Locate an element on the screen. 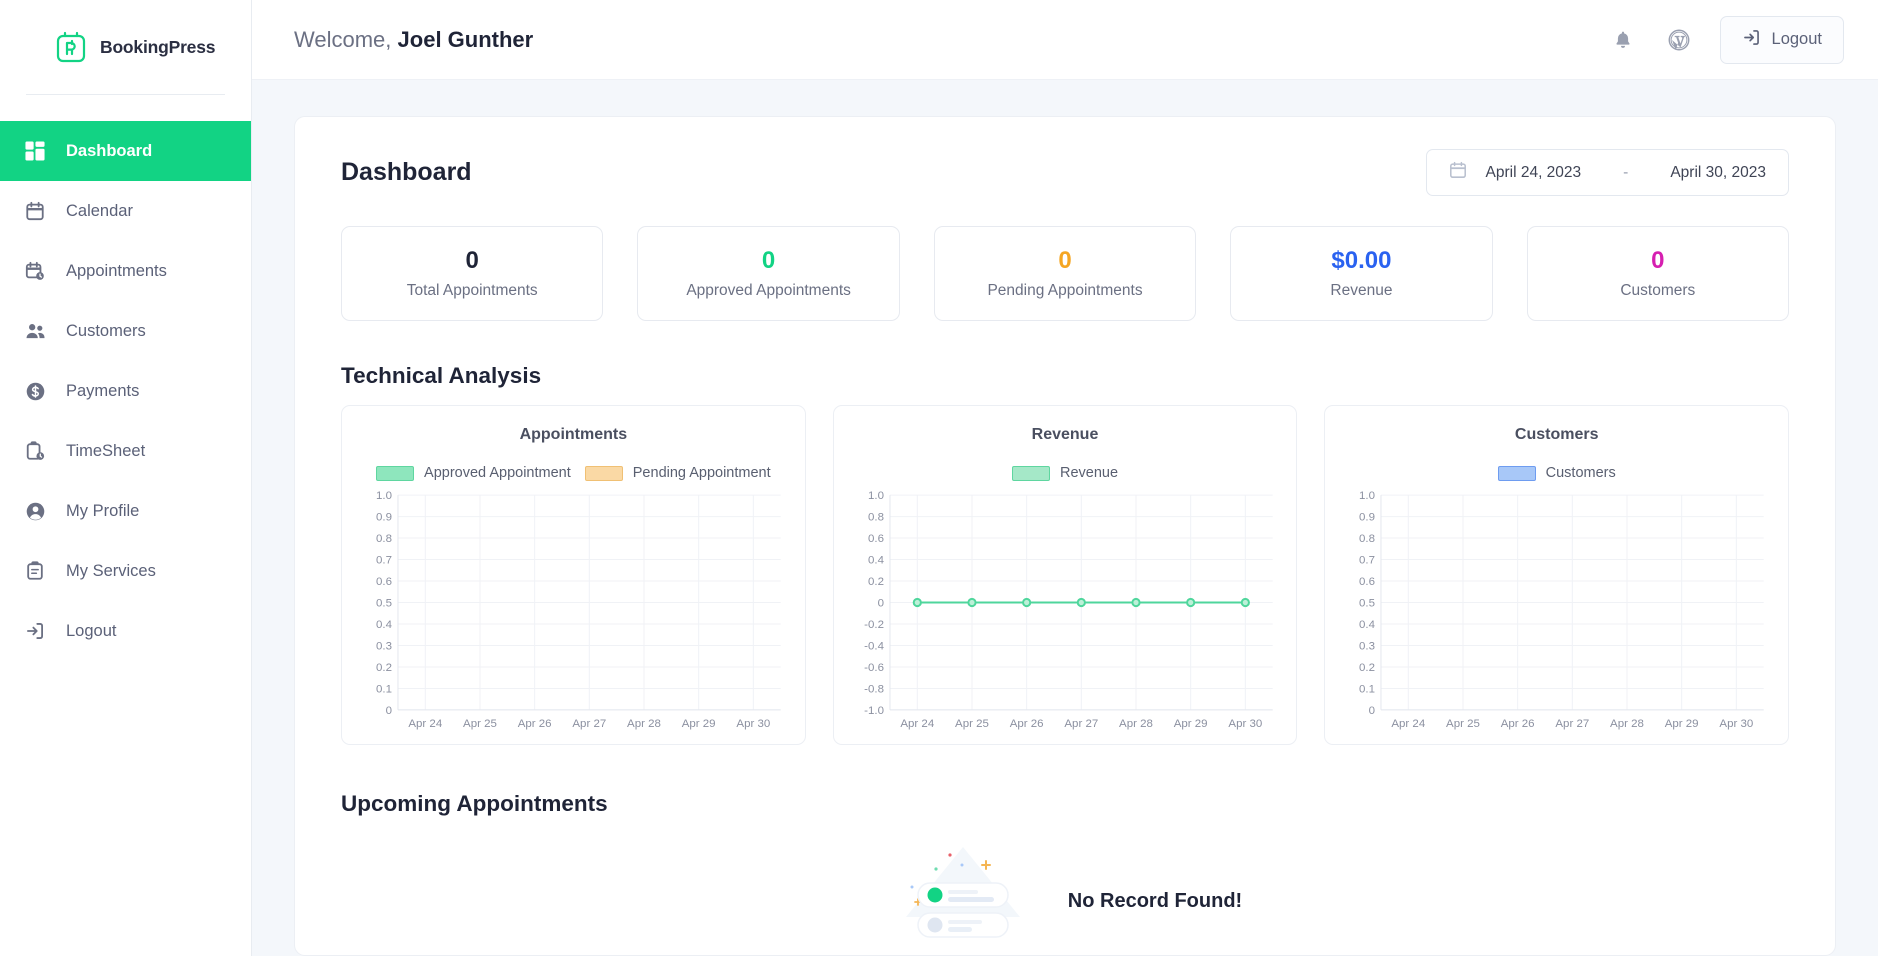 The height and width of the screenshot is (956, 1878). stat-value: $0.00 is located at coordinates (1361, 260).